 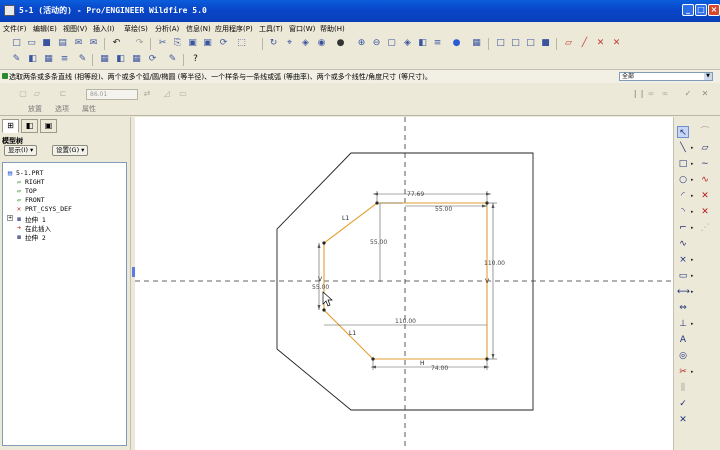 I want to click on paste-icon: ▣, so click(x=192, y=43).